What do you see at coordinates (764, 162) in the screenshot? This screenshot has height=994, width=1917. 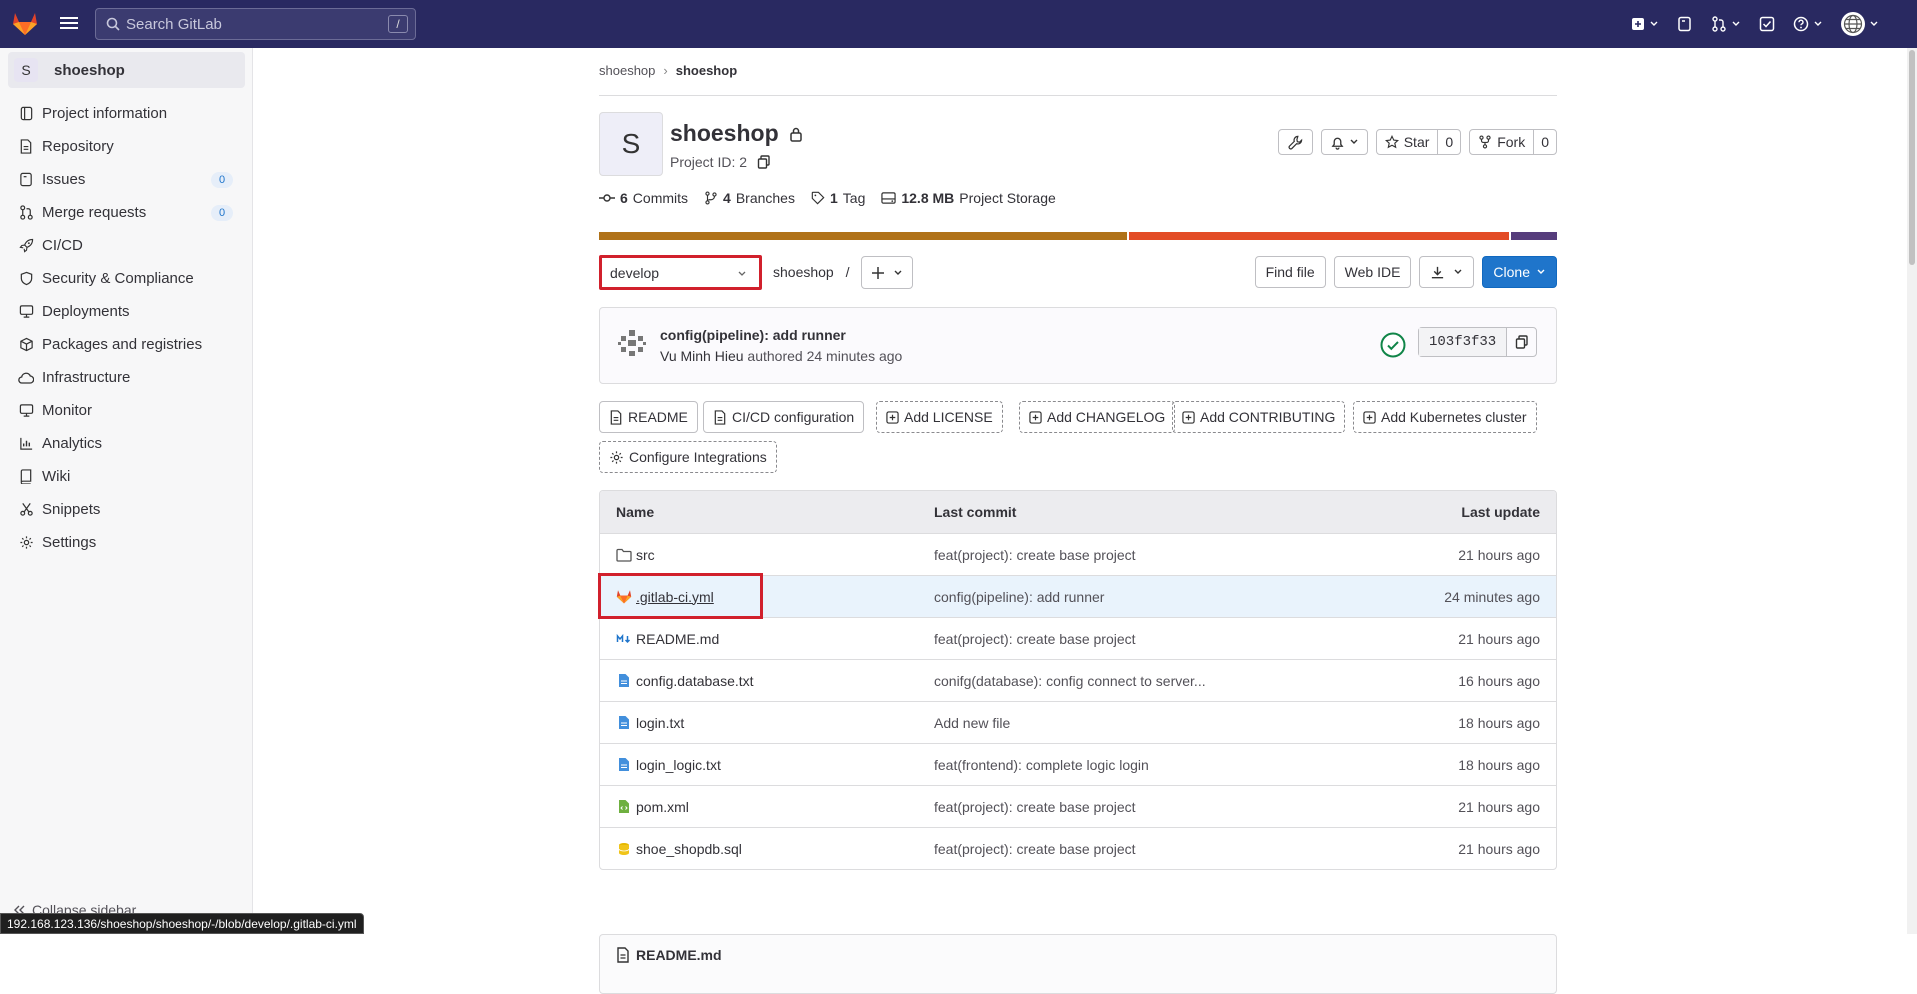 I see `copy-project-id-button` at bounding box center [764, 162].